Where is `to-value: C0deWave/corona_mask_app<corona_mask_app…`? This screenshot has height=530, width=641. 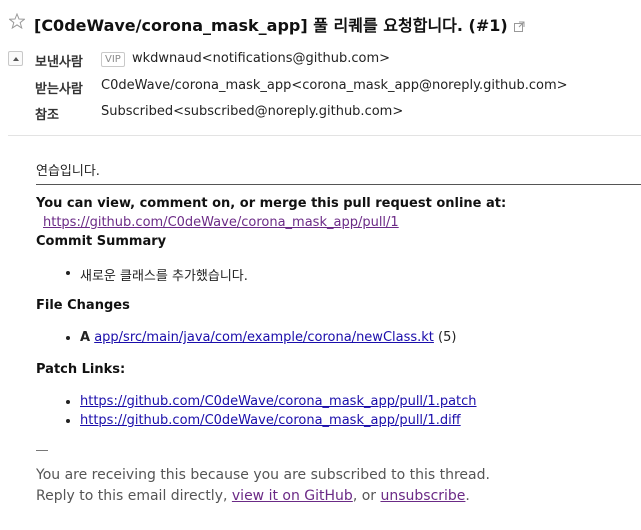
to-value: C0deWave/corona_mask_app<corona_mask_app… is located at coordinates (334, 85).